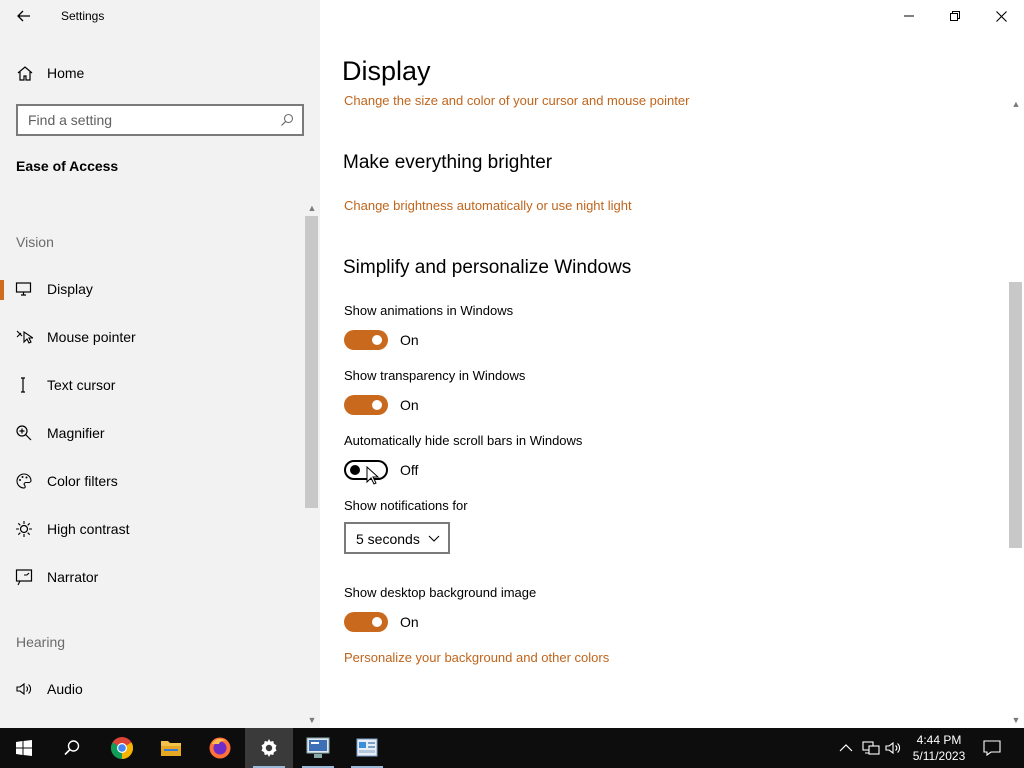  Describe the element at coordinates (406, 505) in the screenshot. I see `notifications-label: Show notifications for` at that location.